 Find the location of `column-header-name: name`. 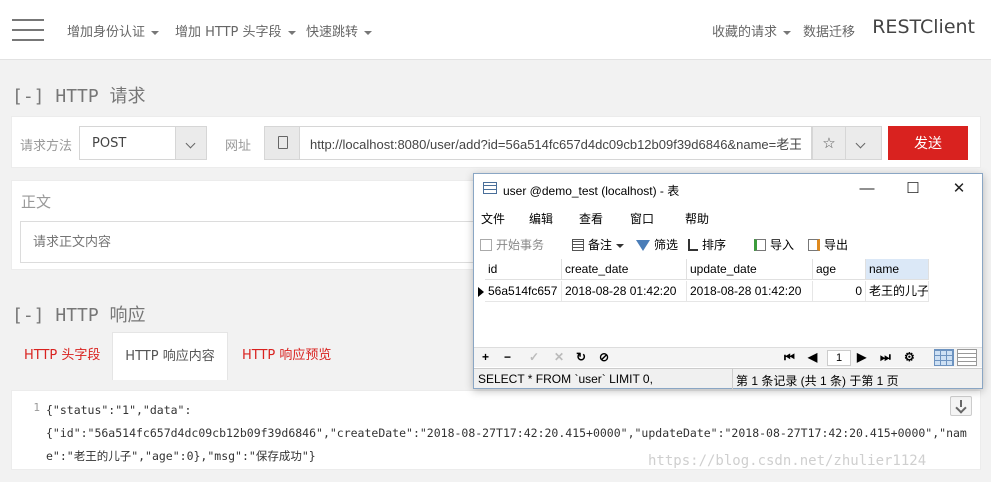

column-header-name: name is located at coordinates (897, 269).